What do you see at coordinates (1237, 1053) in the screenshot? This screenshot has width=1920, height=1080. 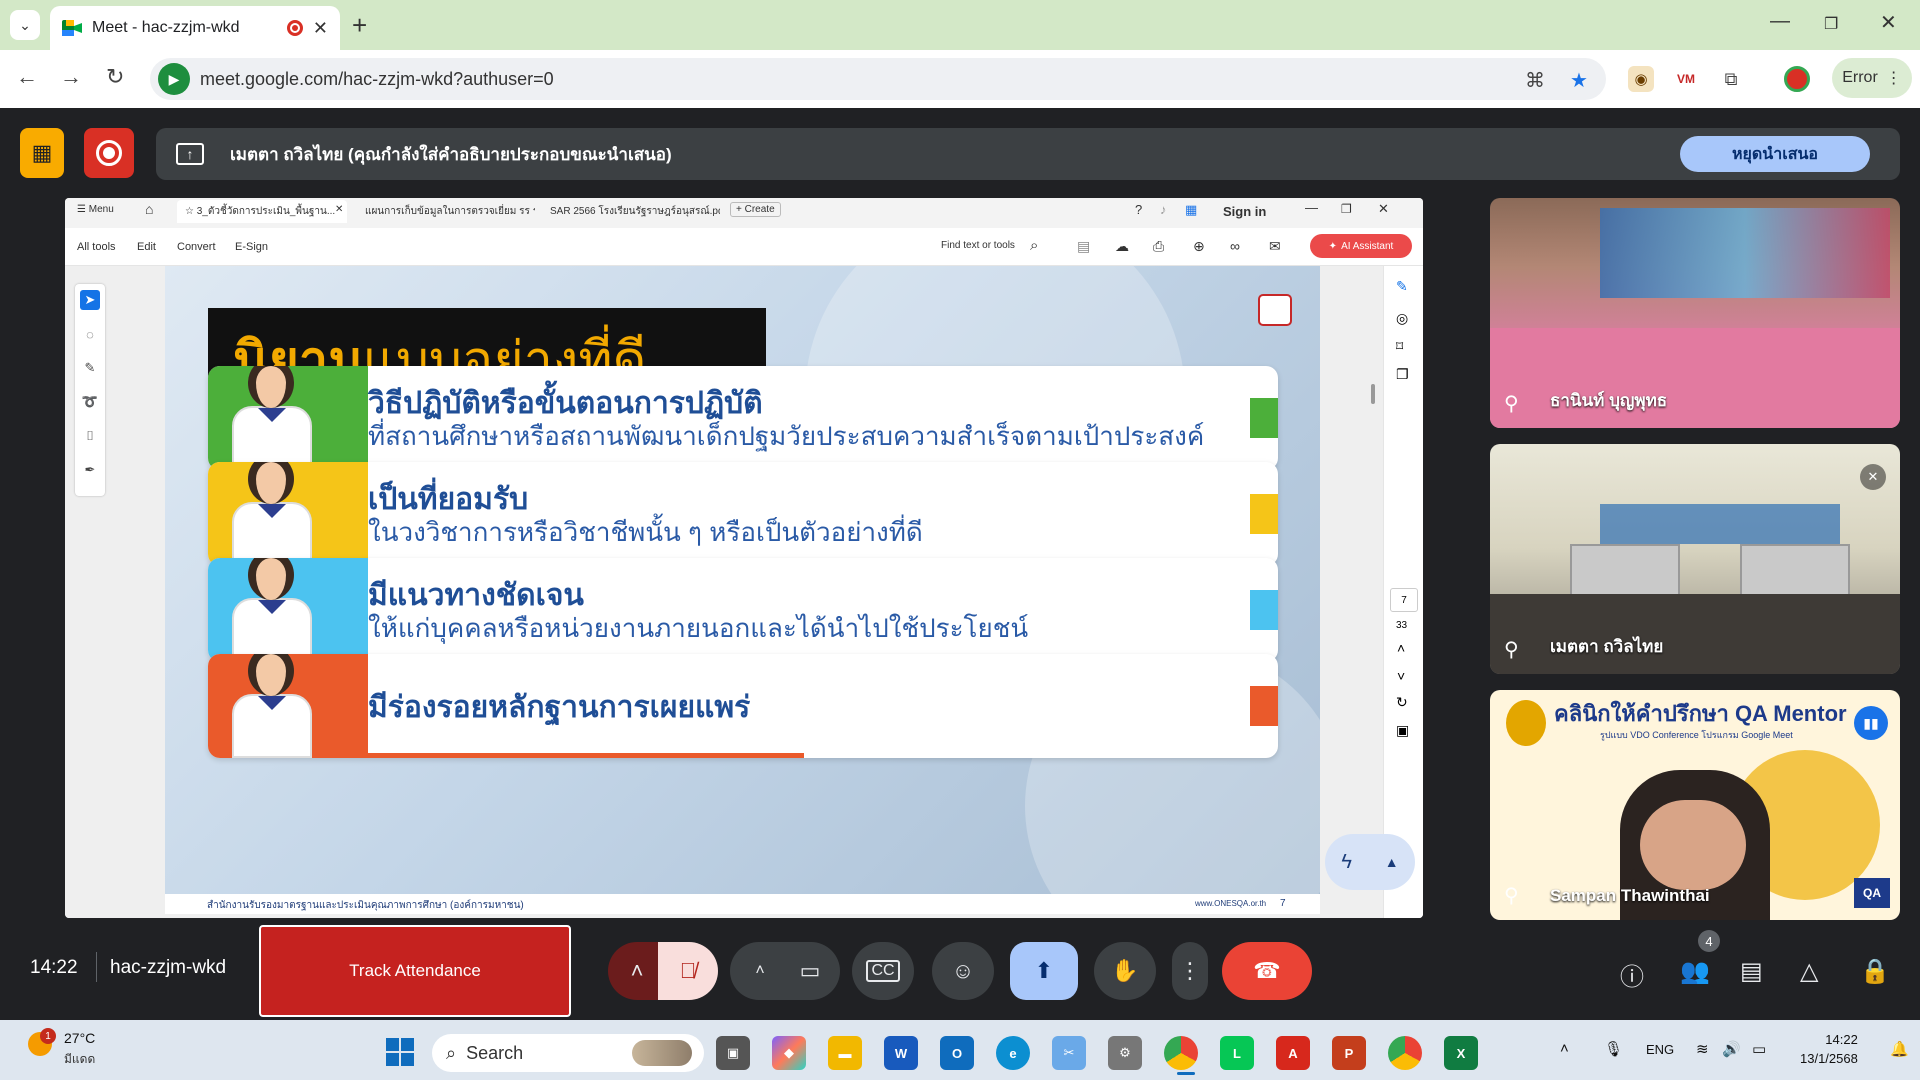 I see `line-icon: L` at bounding box center [1237, 1053].